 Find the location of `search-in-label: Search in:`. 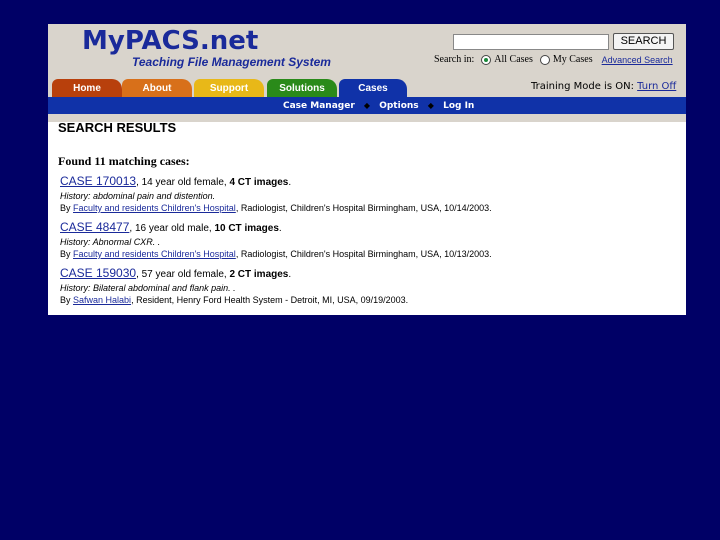

search-in-label: Search in: is located at coordinates (454, 59).